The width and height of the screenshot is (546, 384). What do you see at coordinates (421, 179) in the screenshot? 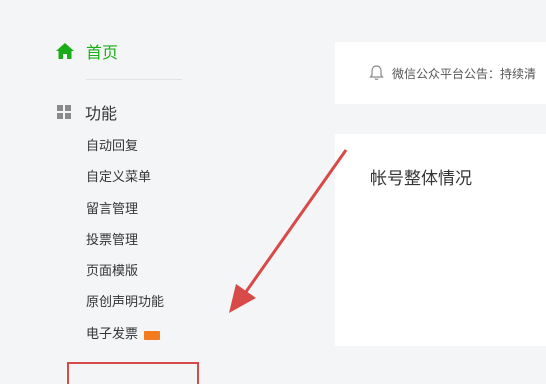
I see `overview-title: 帐号整体情况` at bounding box center [421, 179].